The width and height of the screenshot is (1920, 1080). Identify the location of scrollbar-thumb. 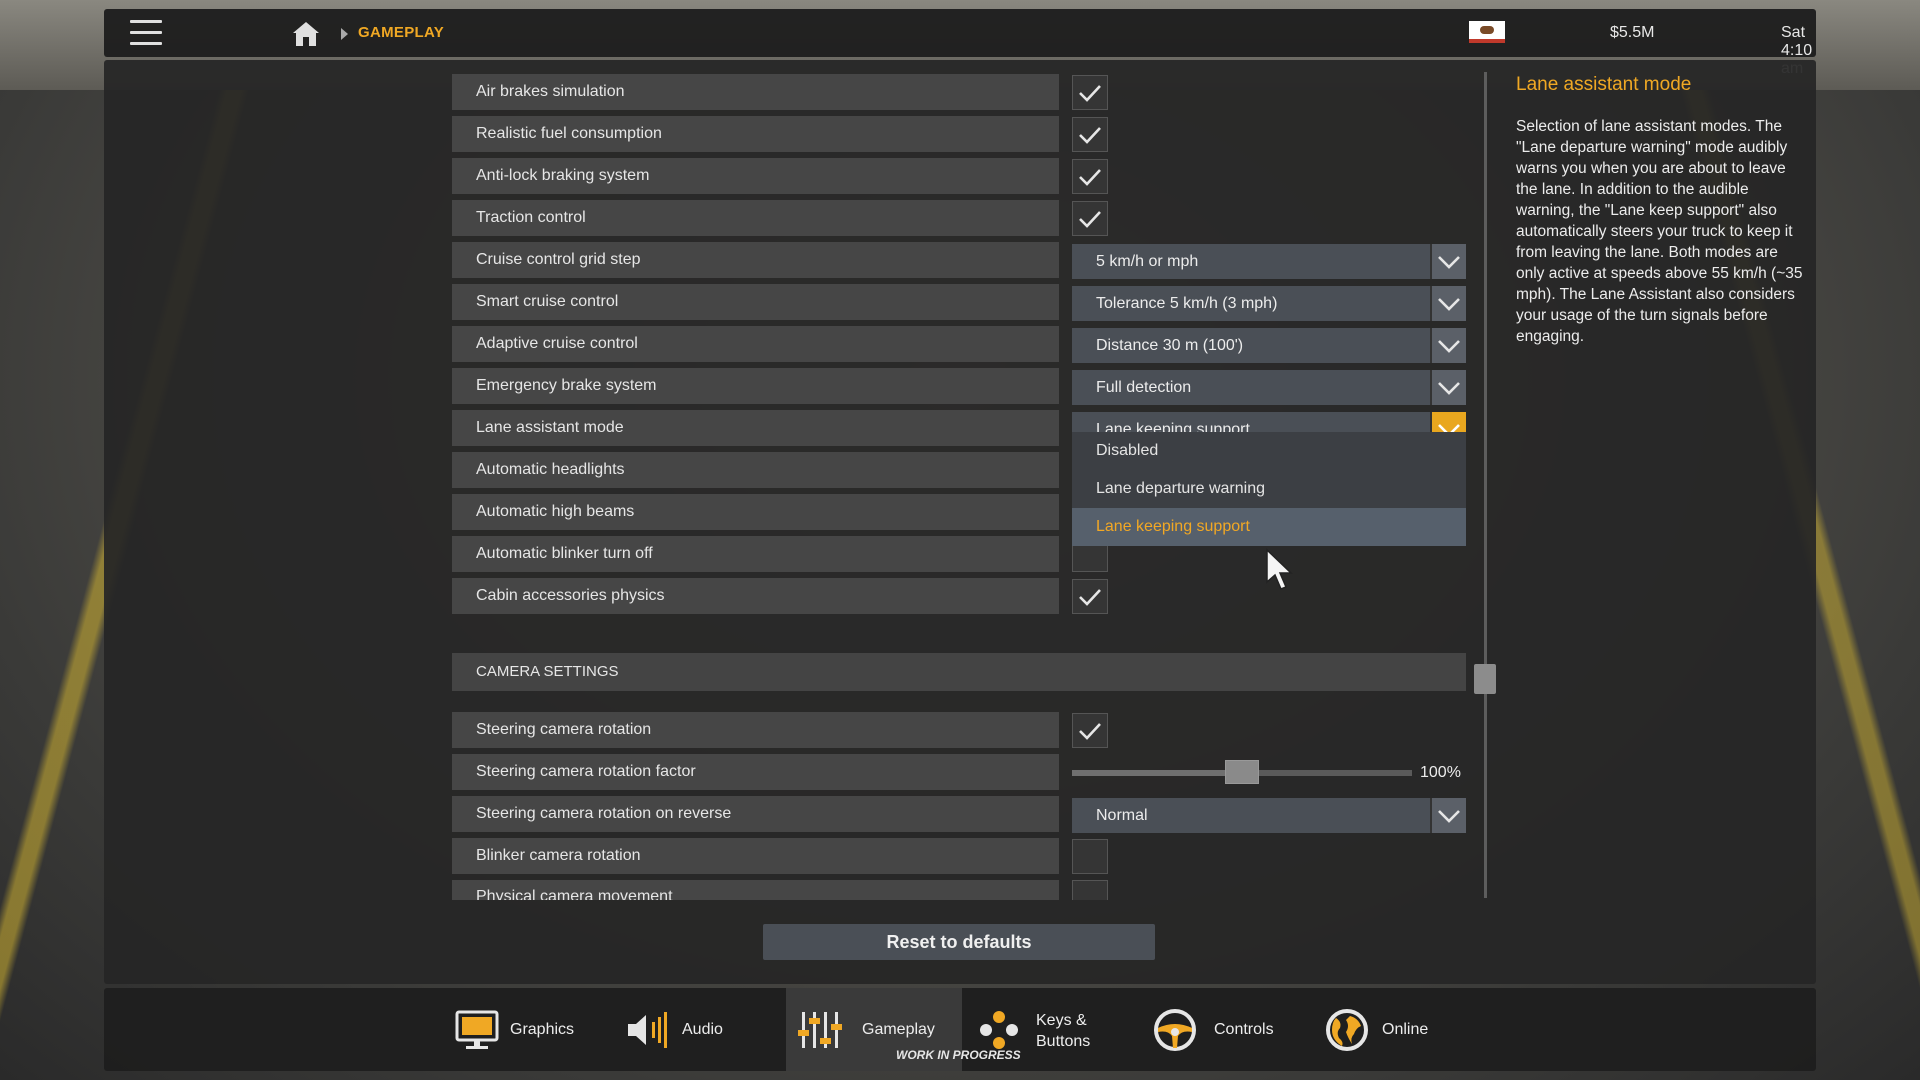
(1485, 679).